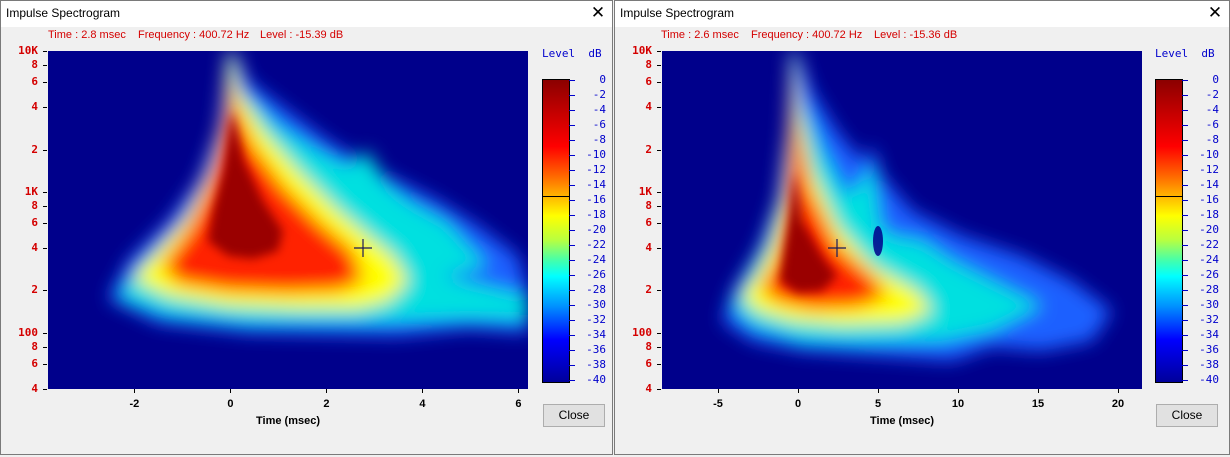 Image resolution: width=1230 pixels, height=457 pixels. Describe the element at coordinates (958, 404) in the screenshot. I see `x-tick-label: 10` at that location.